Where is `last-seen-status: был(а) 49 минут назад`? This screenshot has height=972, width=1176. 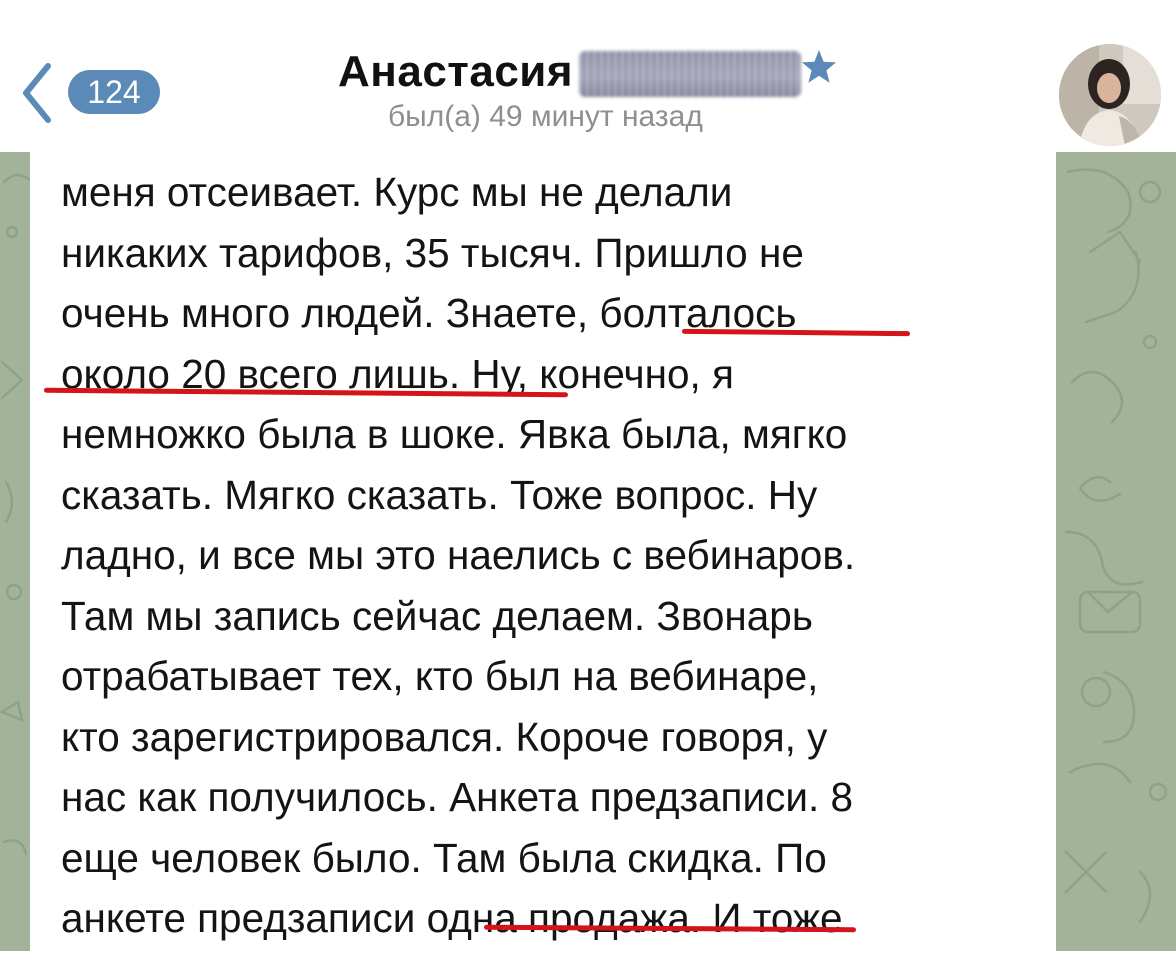 last-seen-status: был(а) 49 минут назад is located at coordinates (545, 116).